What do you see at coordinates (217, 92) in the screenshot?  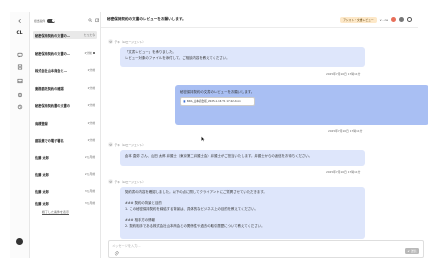 I see `message-line: 秘密保持契約の文書のレビューをお願いします。` at bounding box center [217, 92].